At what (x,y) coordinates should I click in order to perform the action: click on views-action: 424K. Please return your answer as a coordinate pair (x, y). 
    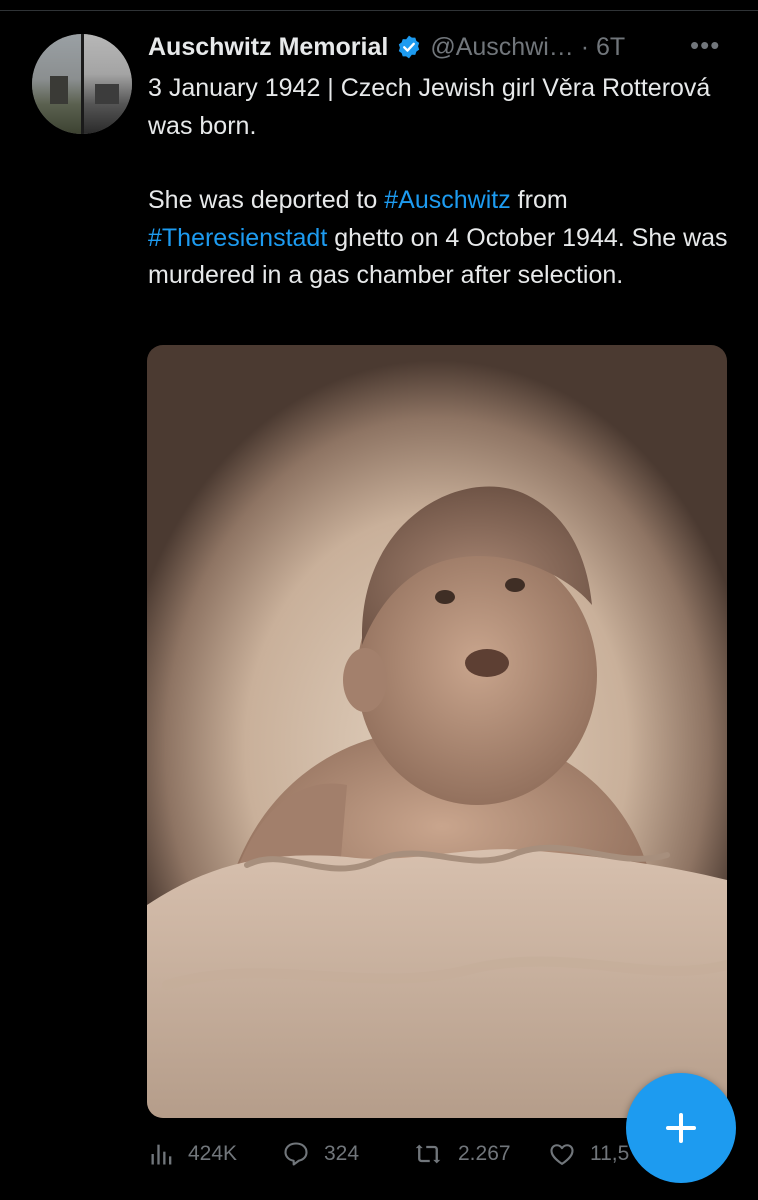
    Looking at the image, I should click on (192, 1154).